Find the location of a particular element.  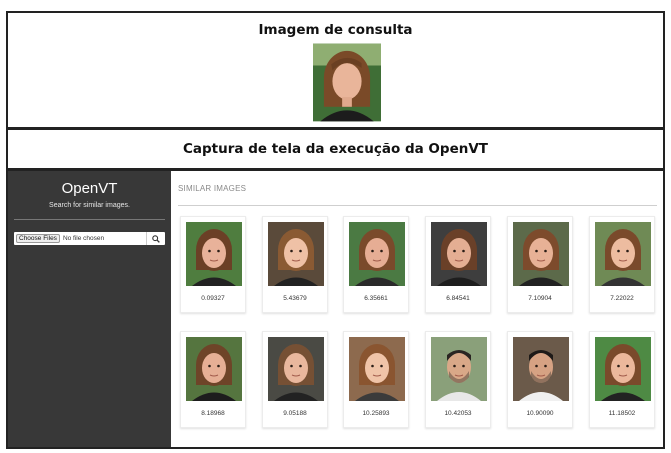

similarity-score: 0.09327 is located at coordinates (213, 298).